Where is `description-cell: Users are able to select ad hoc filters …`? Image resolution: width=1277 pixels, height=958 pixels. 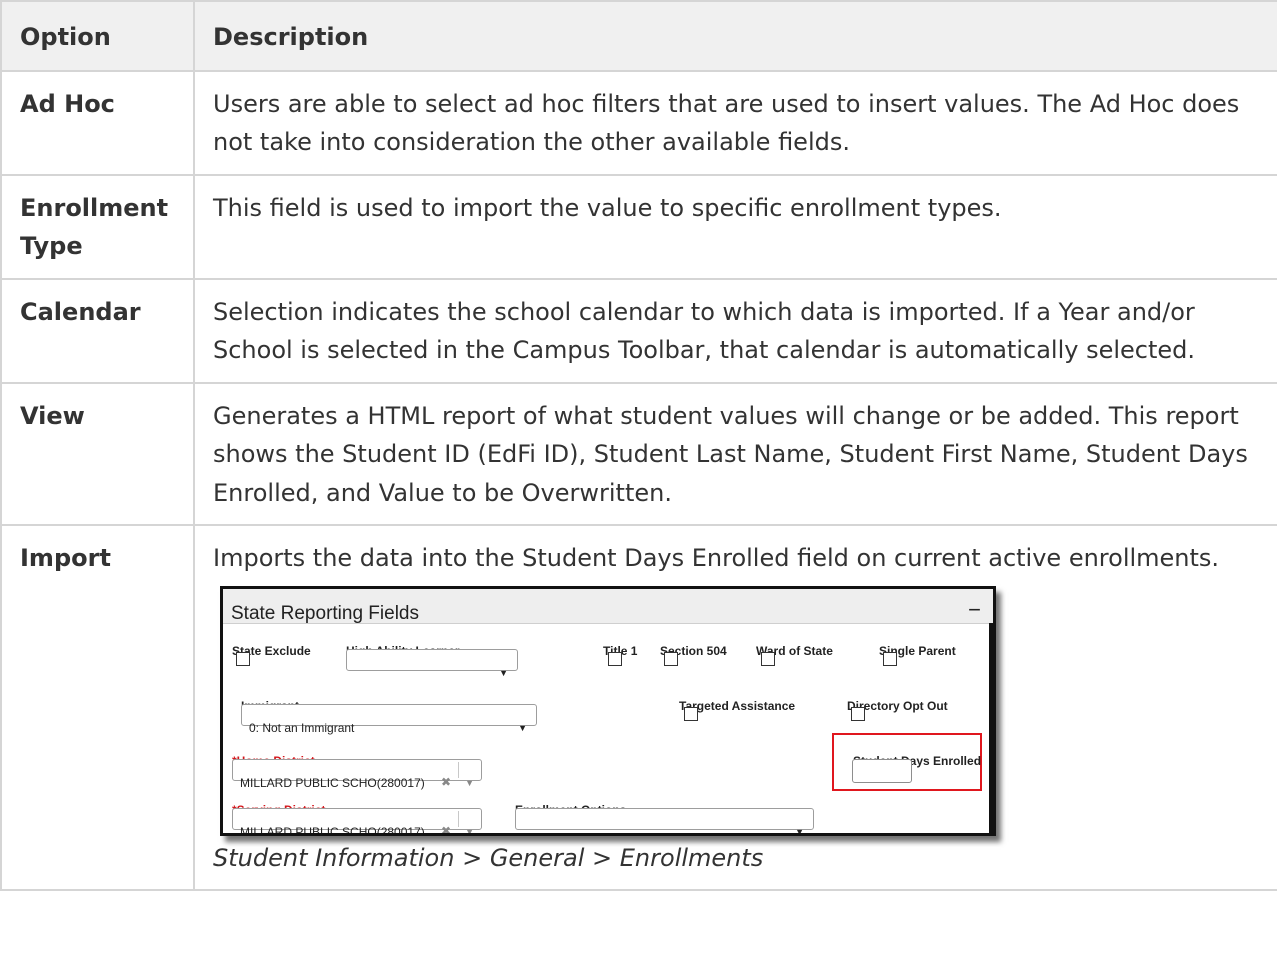 description-cell: Users are able to select ad hoc filters … is located at coordinates (735, 122).